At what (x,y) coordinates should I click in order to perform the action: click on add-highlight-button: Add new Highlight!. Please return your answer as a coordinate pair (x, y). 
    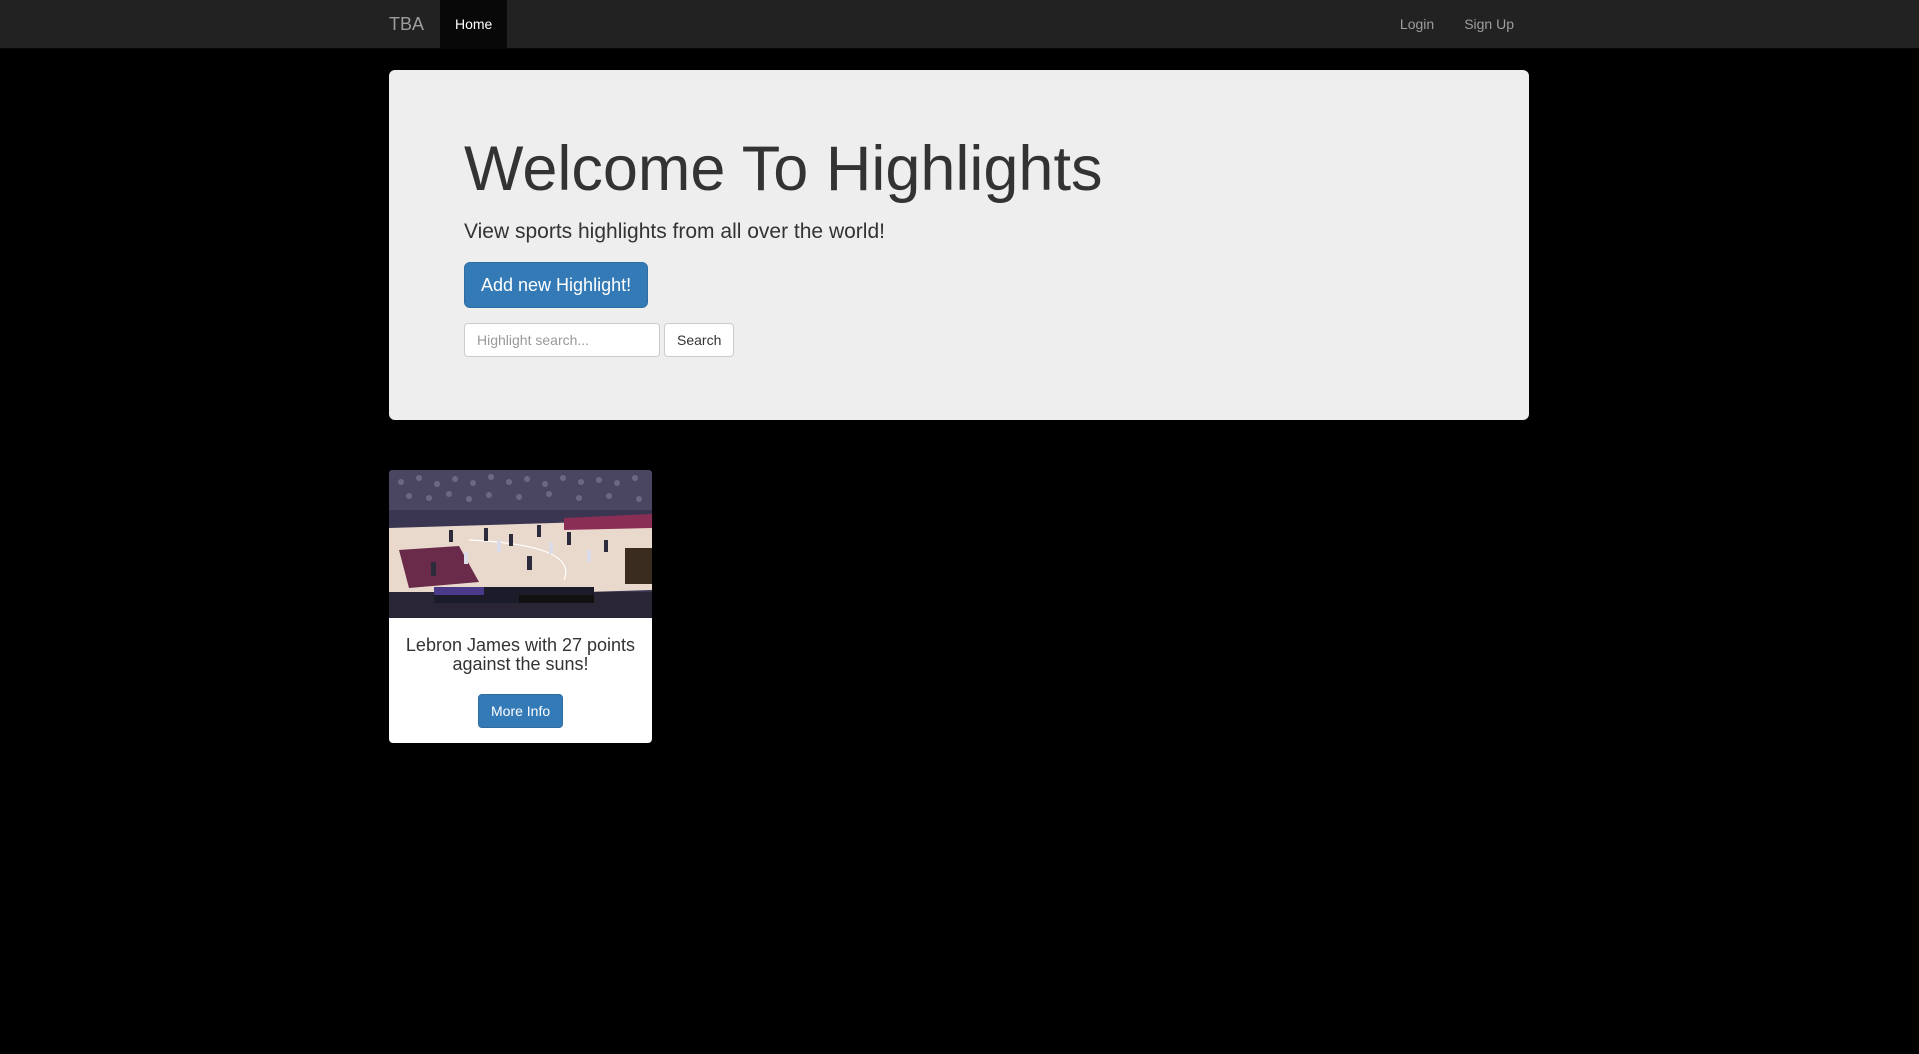
    Looking at the image, I should click on (556, 285).